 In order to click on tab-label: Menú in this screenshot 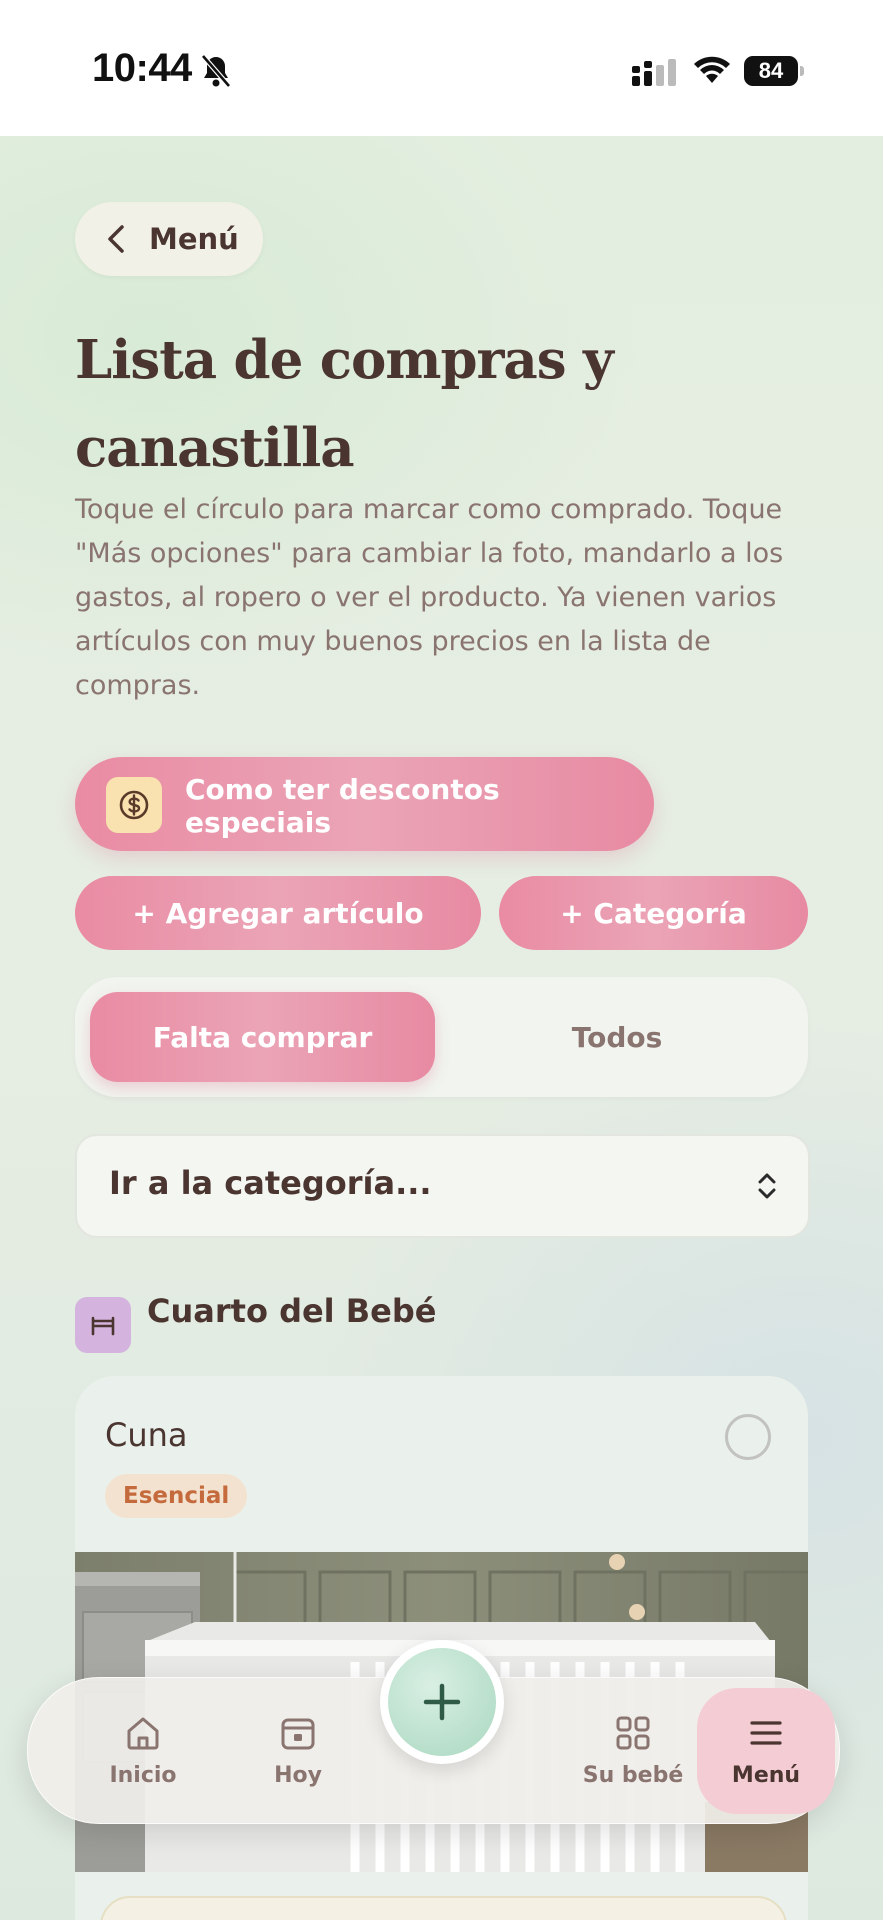, I will do `click(766, 1775)`.